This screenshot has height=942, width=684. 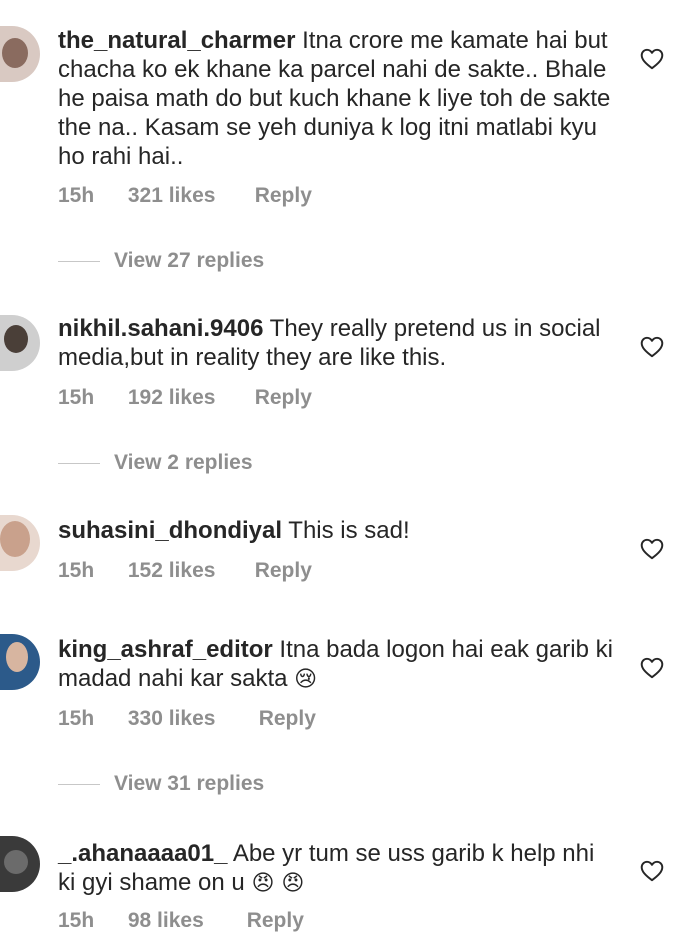 What do you see at coordinates (190, 719) in the screenshot?
I see `comment-likes: 330 likes` at bounding box center [190, 719].